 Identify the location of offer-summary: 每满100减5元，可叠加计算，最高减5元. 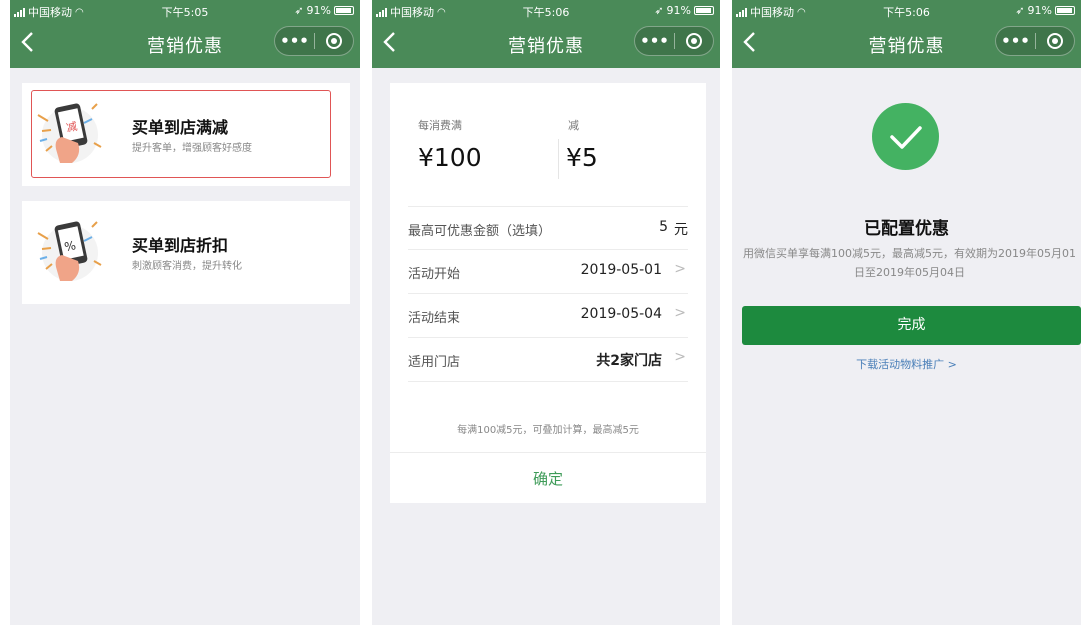
(548, 430).